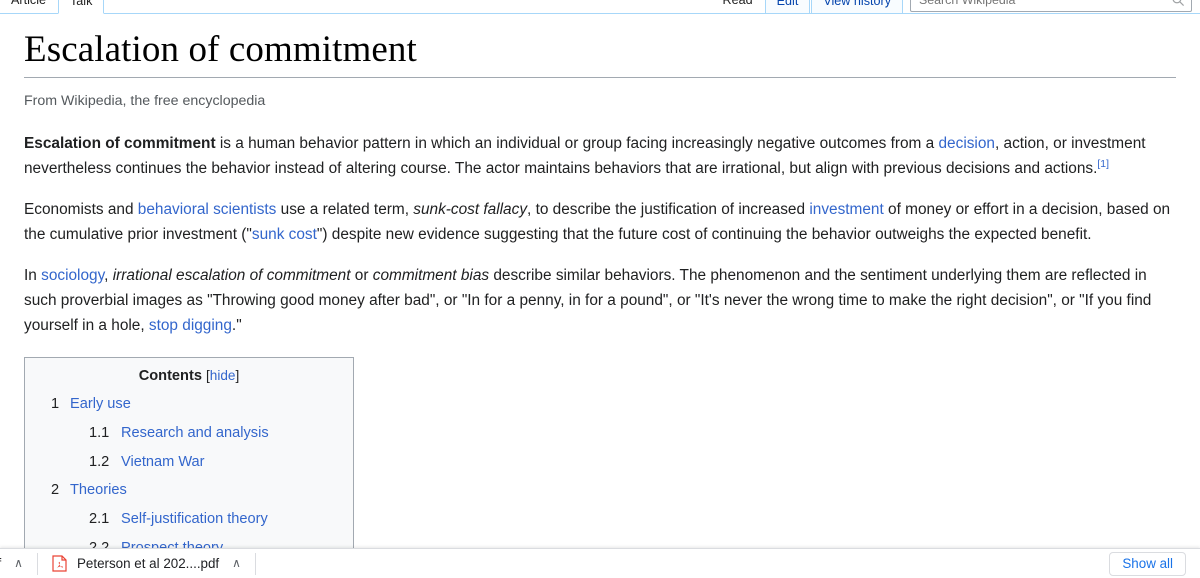 This screenshot has height=578, width=1200. I want to click on p2-seg-2: use a related term,, so click(345, 210).